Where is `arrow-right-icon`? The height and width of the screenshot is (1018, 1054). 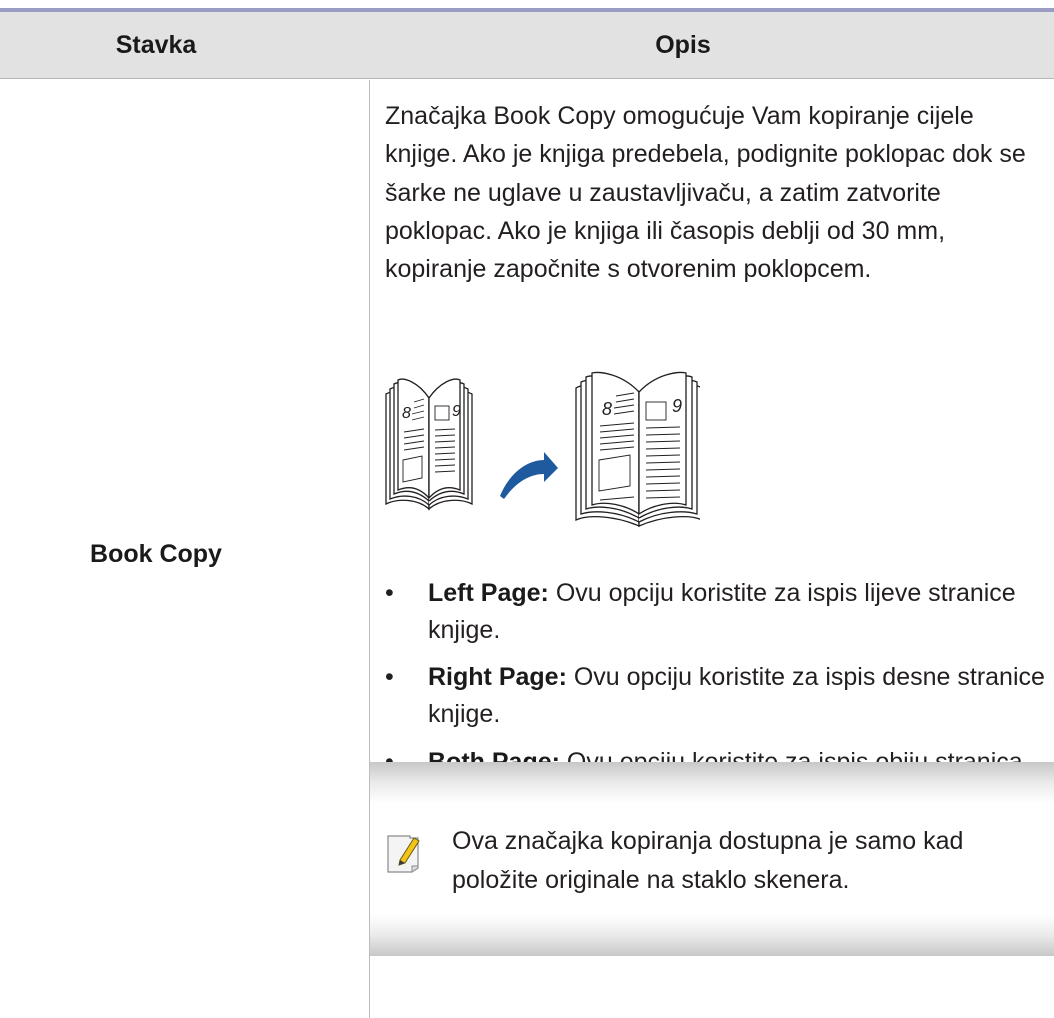
arrow-right-icon is located at coordinates (529, 475).